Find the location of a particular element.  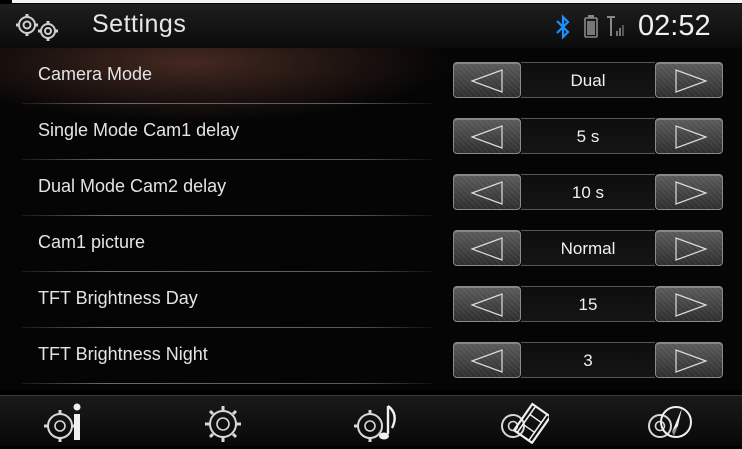

bluetooth-icon is located at coordinates (563, 27).